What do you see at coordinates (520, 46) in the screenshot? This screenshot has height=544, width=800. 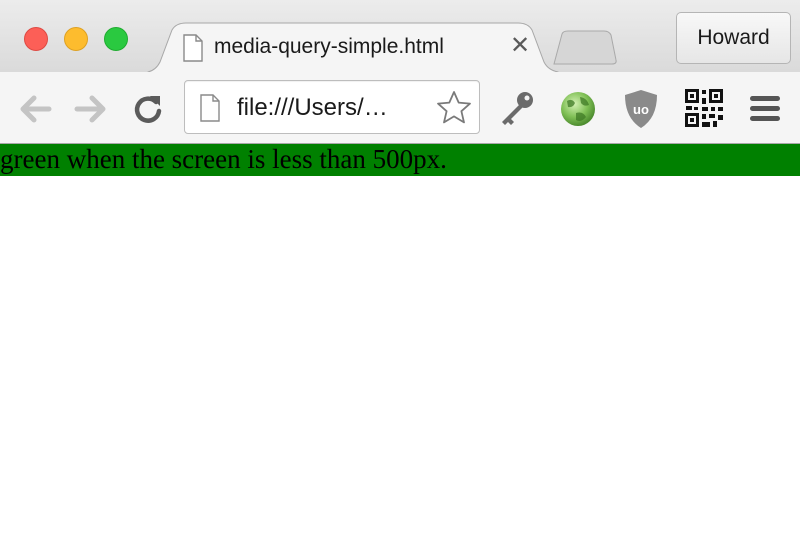 I see `tab-close-icon: ✕` at bounding box center [520, 46].